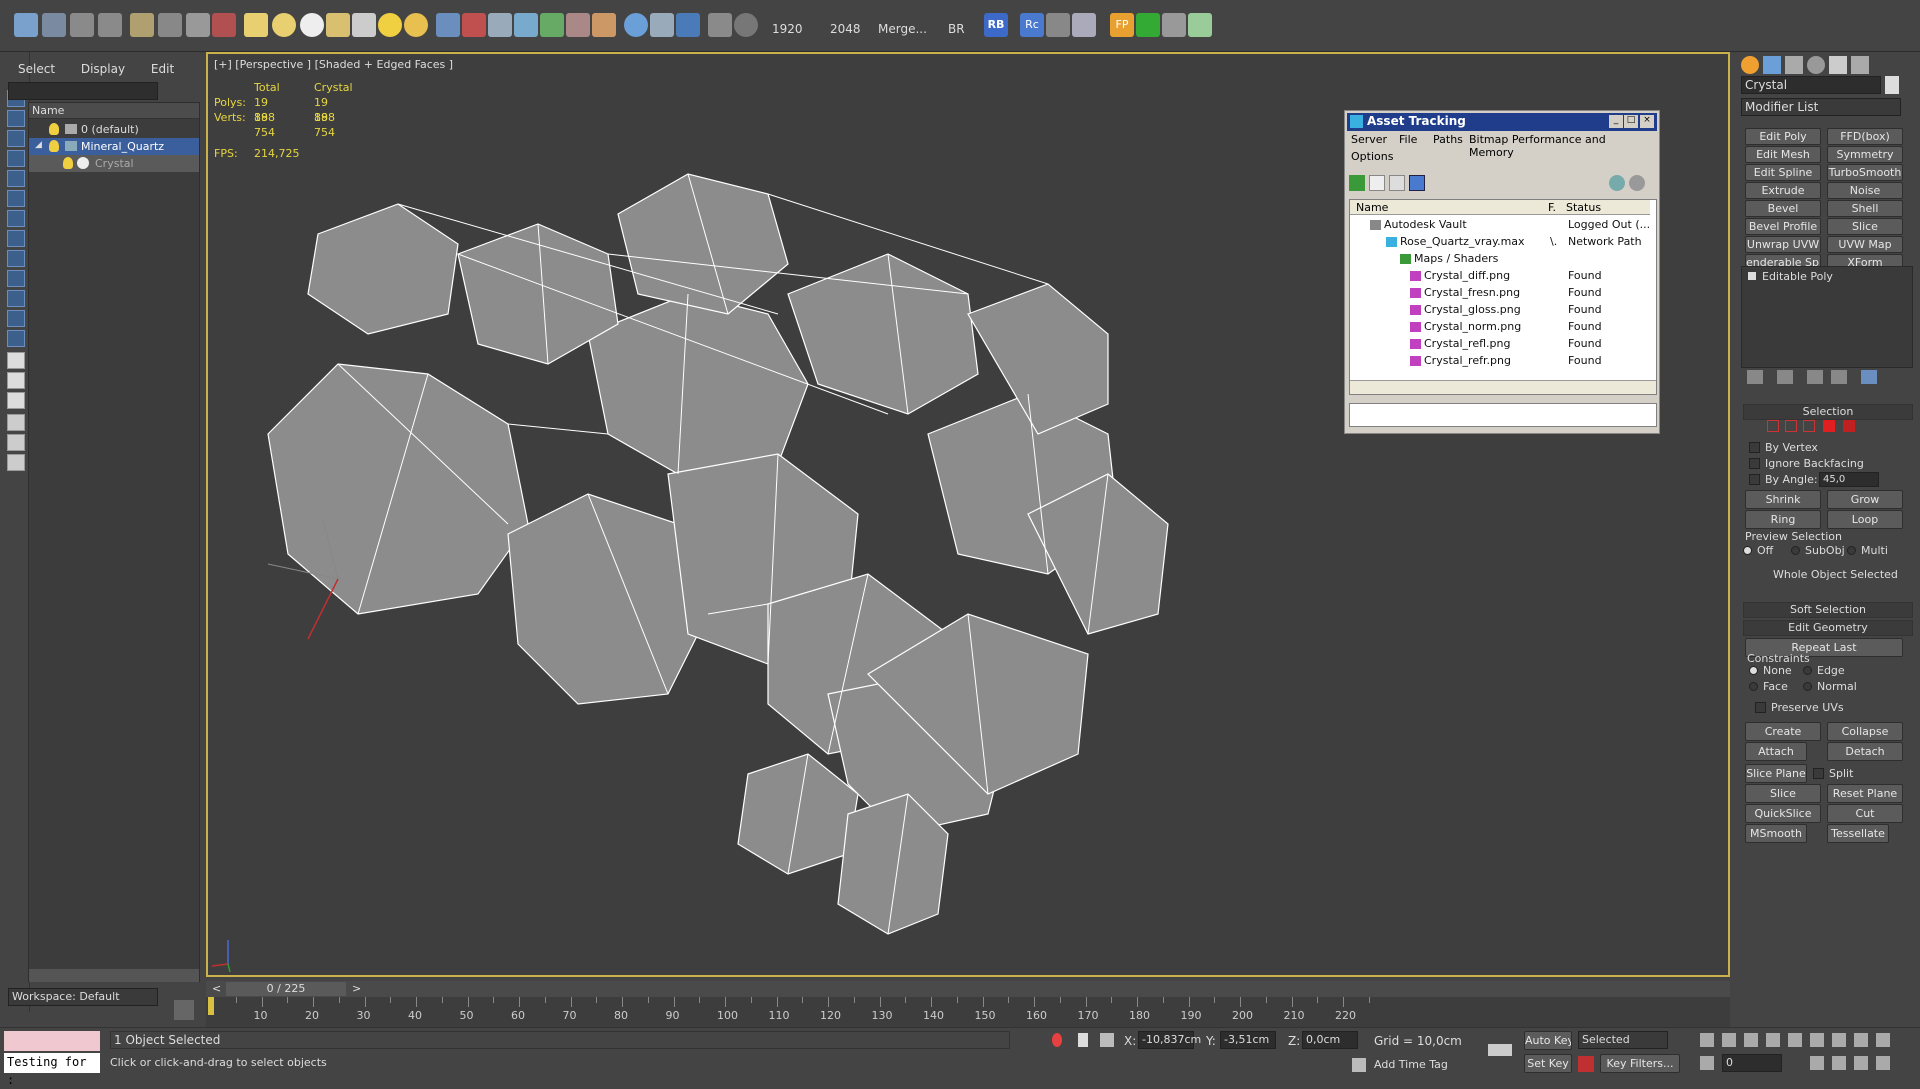  Describe the element at coordinates (1865, 751) in the screenshot. I see `detach-button: Detach` at that location.